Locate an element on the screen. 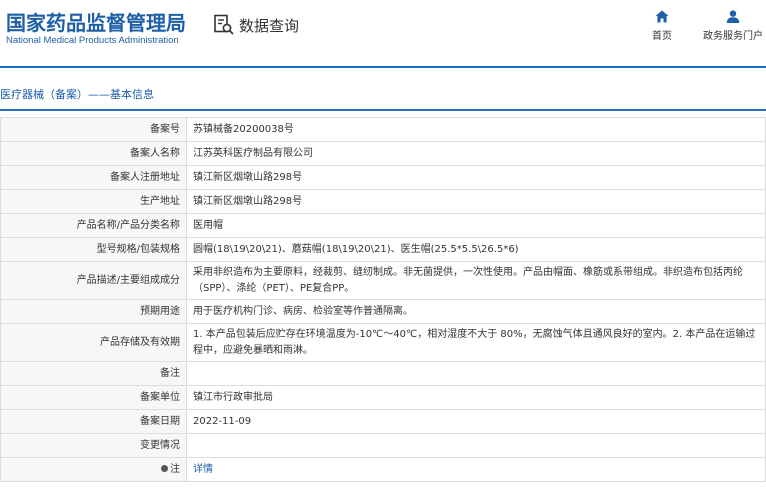 This screenshot has width=766, height=503. row-label: 注 is located at coordinates (175, 469).